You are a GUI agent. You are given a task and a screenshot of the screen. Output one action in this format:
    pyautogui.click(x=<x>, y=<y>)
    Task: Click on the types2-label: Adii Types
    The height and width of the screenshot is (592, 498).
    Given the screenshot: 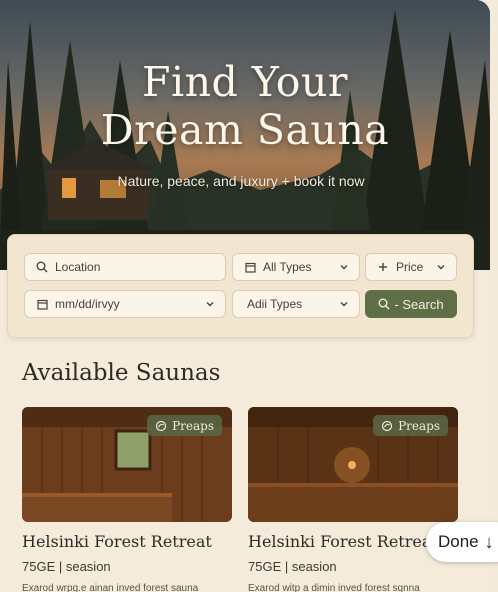 What is the action you would take?
    pyautogui.click(x=275, y=304)
    